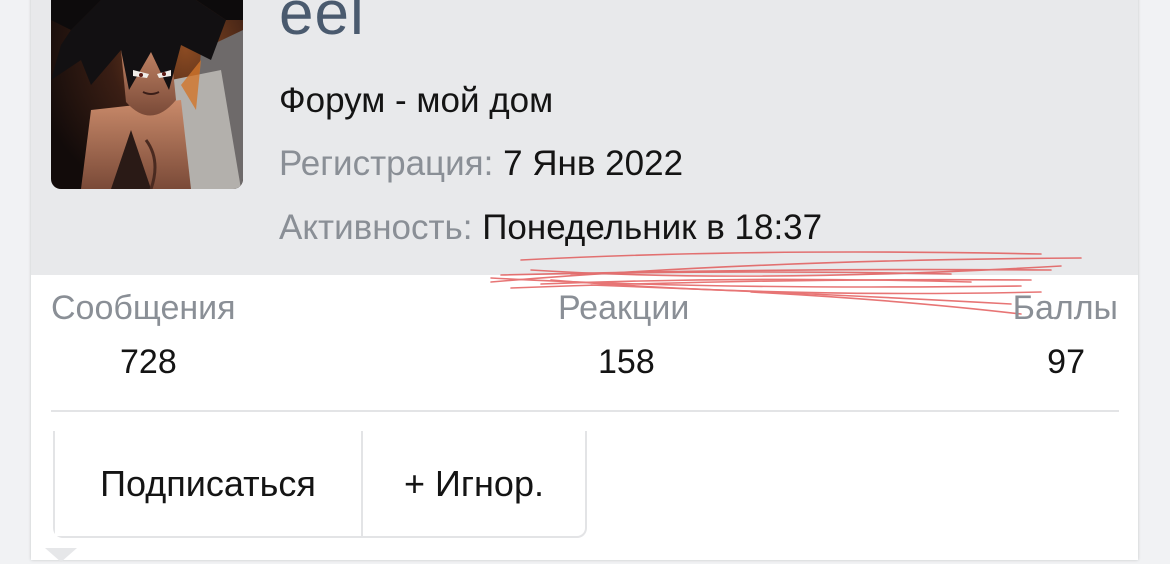 This screenshot has width=1170, height=564. Describe the element at coordinates (61, 555) in the screenshot. I see `tooltip-pointer` at that location.